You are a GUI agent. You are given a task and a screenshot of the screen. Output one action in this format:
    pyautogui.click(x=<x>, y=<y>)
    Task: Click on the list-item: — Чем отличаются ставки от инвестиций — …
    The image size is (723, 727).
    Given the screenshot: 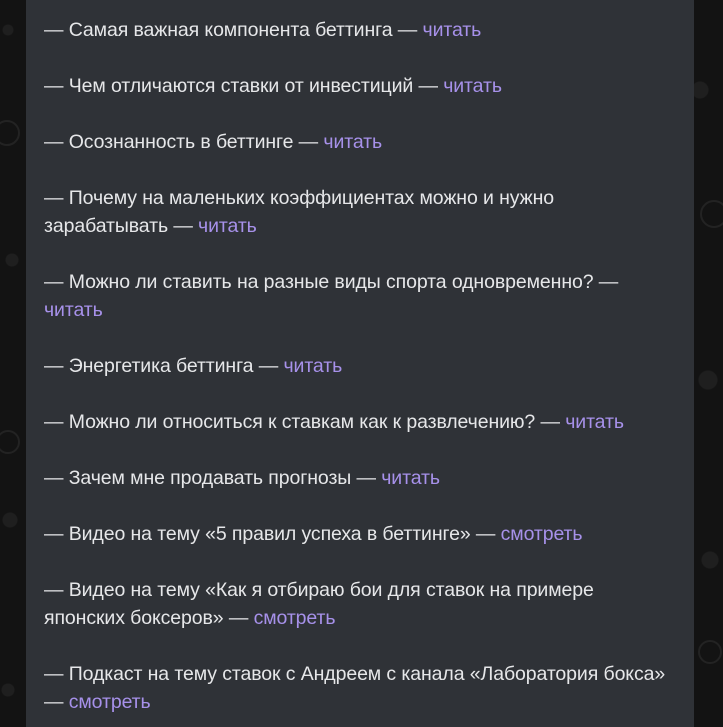 What is the action you would take?
    pyautogui.click(x=273, y=86)
    